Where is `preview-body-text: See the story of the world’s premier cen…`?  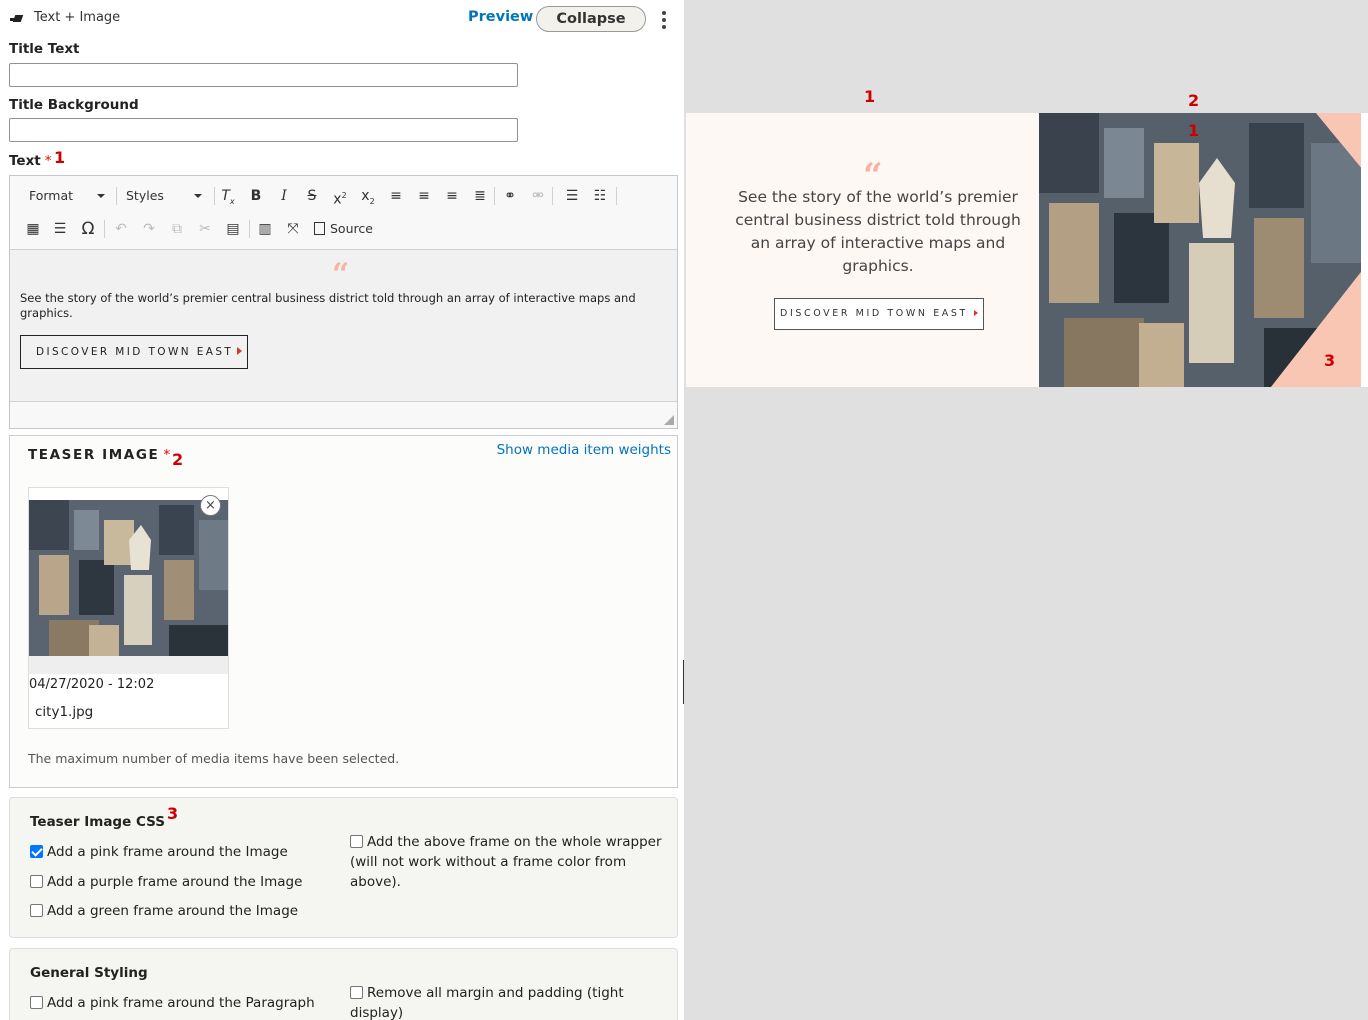 preview-body-text: See the story of the world’s premier cen… is located at coordinates (878, 231).